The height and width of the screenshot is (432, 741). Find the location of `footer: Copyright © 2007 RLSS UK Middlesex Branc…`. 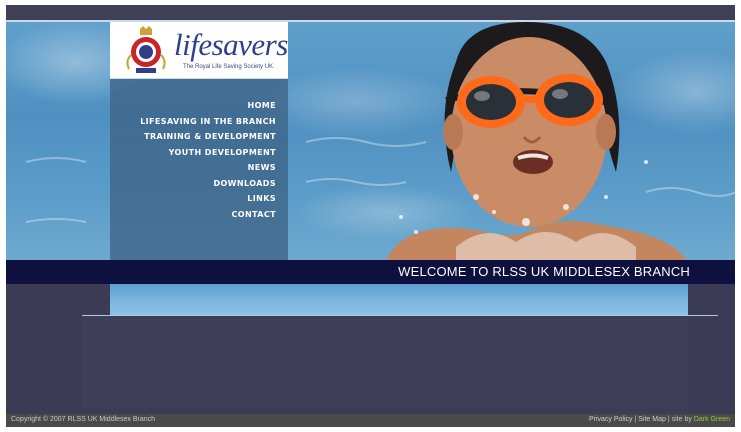

footer: Copyright © 2007 RLSS UK Middlesex Branc… is located at coordinates (370, 420).